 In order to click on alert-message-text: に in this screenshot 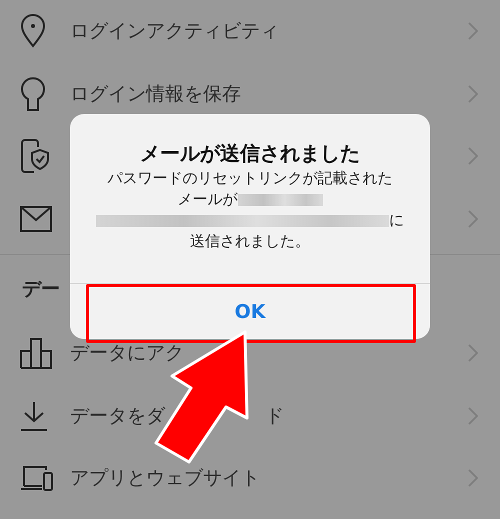, I will do `click(396, 220)`.